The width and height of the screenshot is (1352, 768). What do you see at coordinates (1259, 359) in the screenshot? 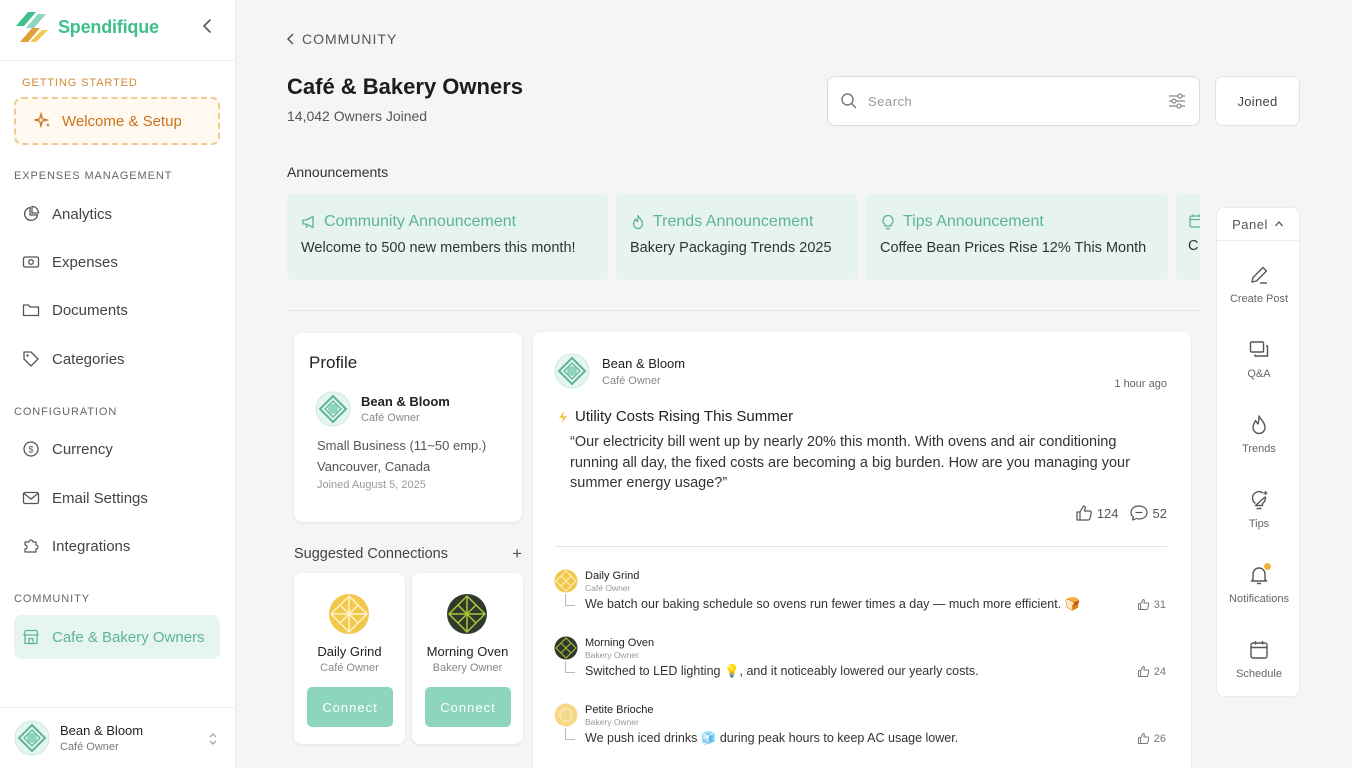
I see `panel-qa: Q&A` at bounding box center [1259, 359].